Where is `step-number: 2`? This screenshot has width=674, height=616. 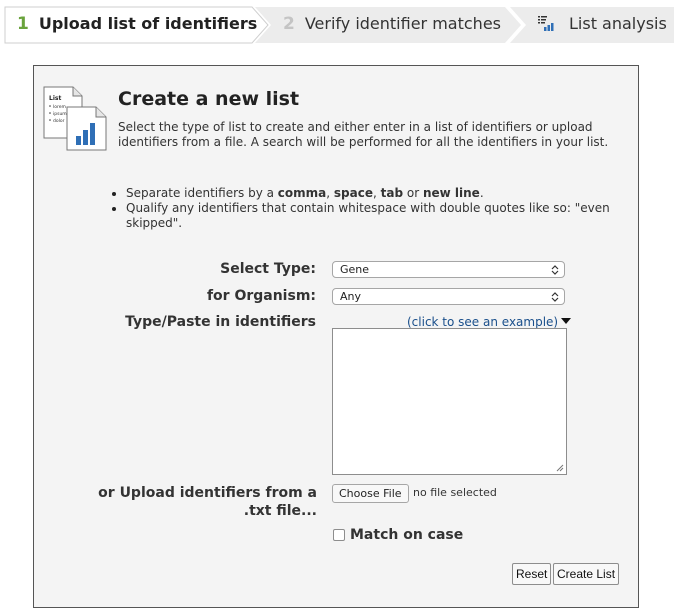
step-number: 2 is located at coordinates (289, 24).